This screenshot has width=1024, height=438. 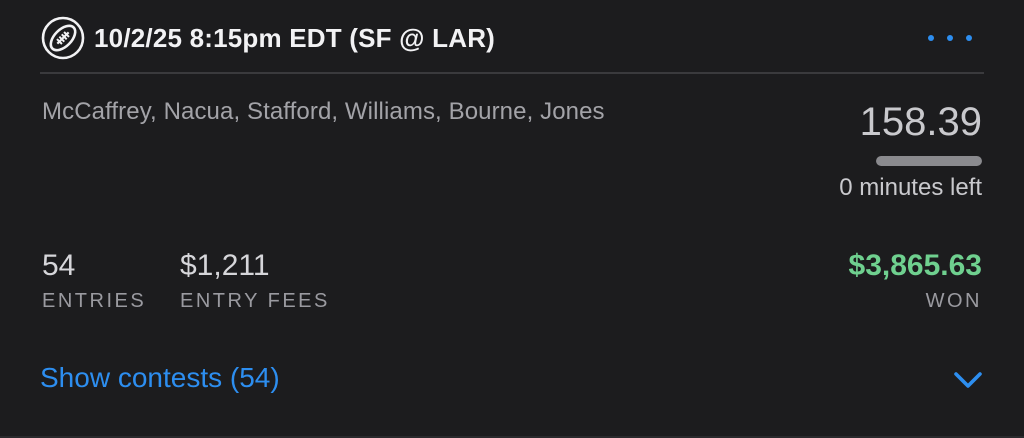 I want to click on football-icon, so click(x=63, y=38).